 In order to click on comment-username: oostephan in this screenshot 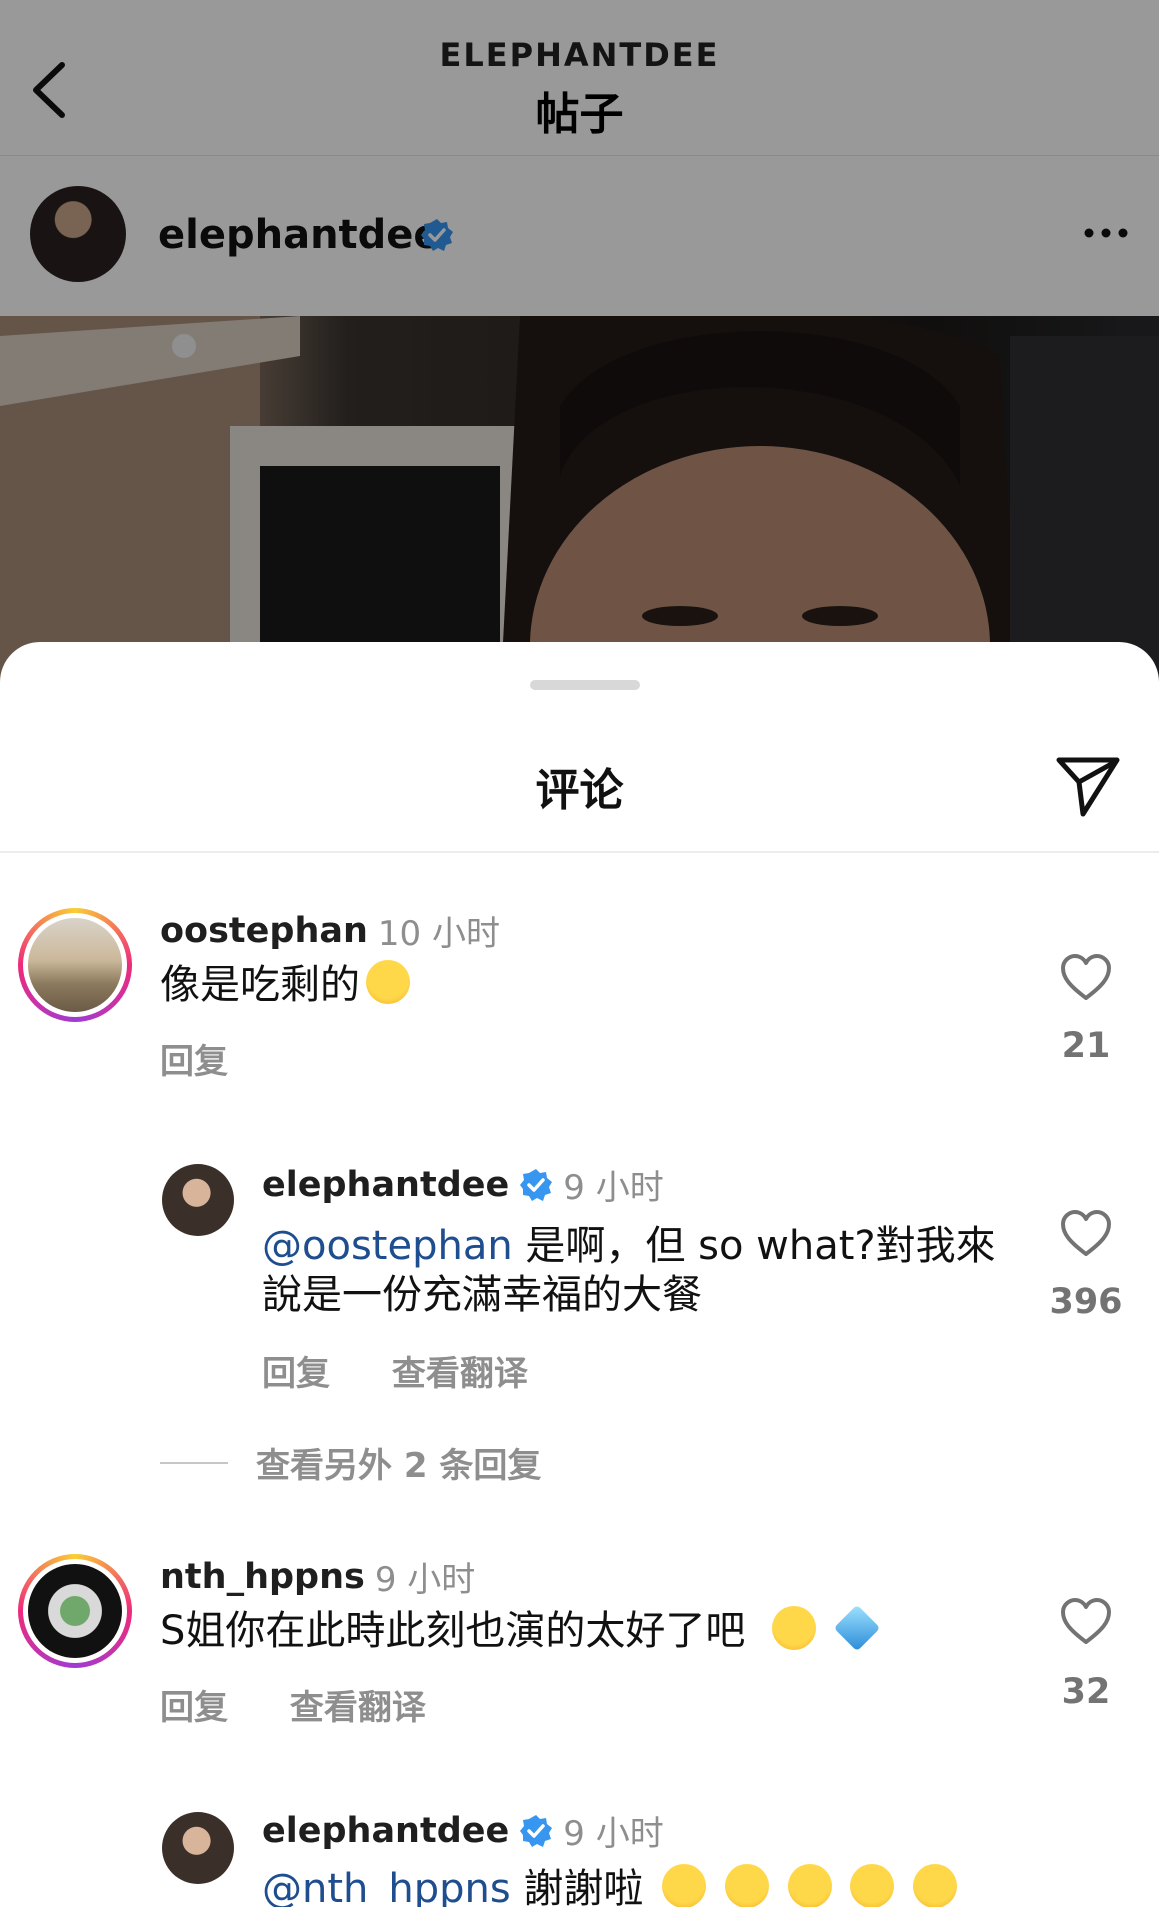, I will do `click(264, 931)`.